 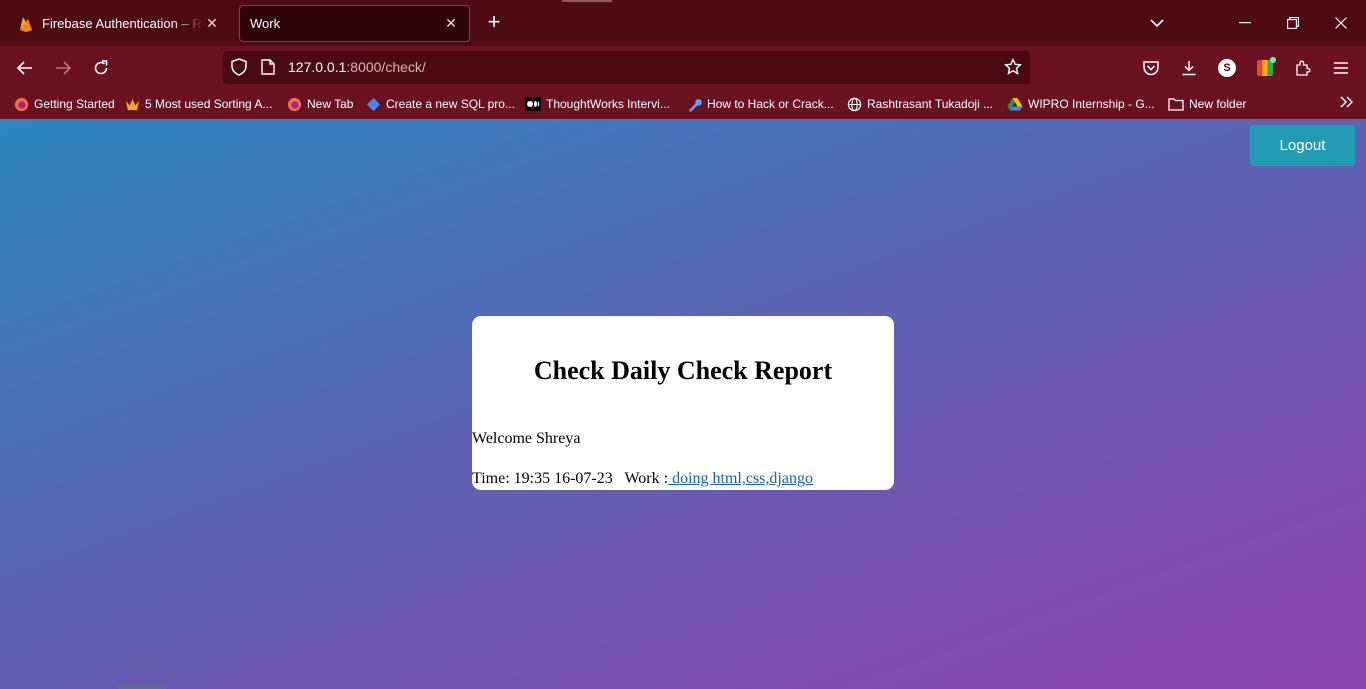 I want to click on reload-icon, so click(x=101, y=68).